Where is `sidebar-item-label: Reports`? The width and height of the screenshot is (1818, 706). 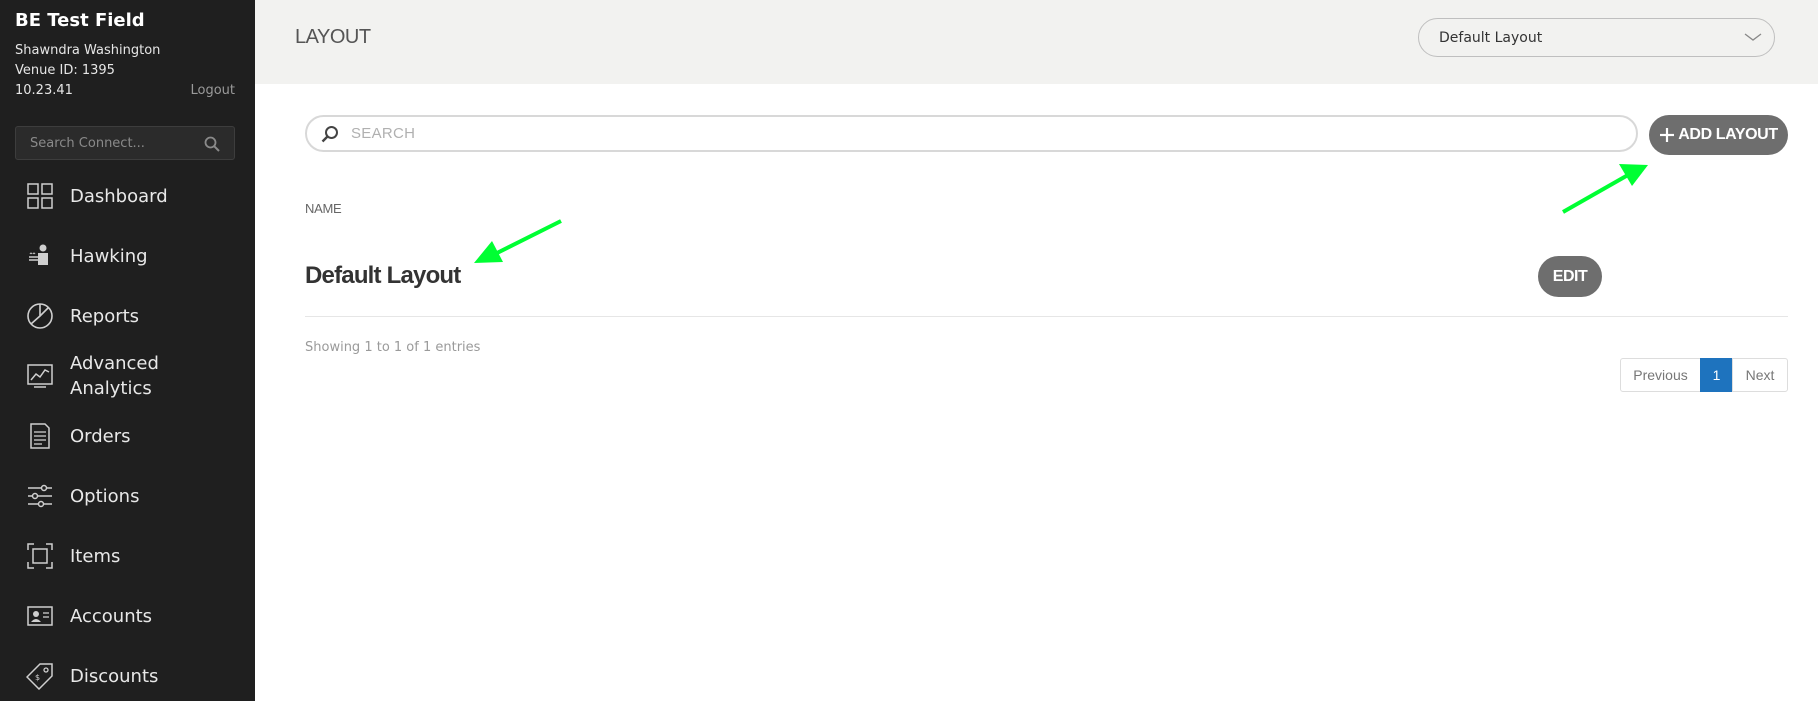 sidebar-item-label: Reports is located at coordinates (105, 316).